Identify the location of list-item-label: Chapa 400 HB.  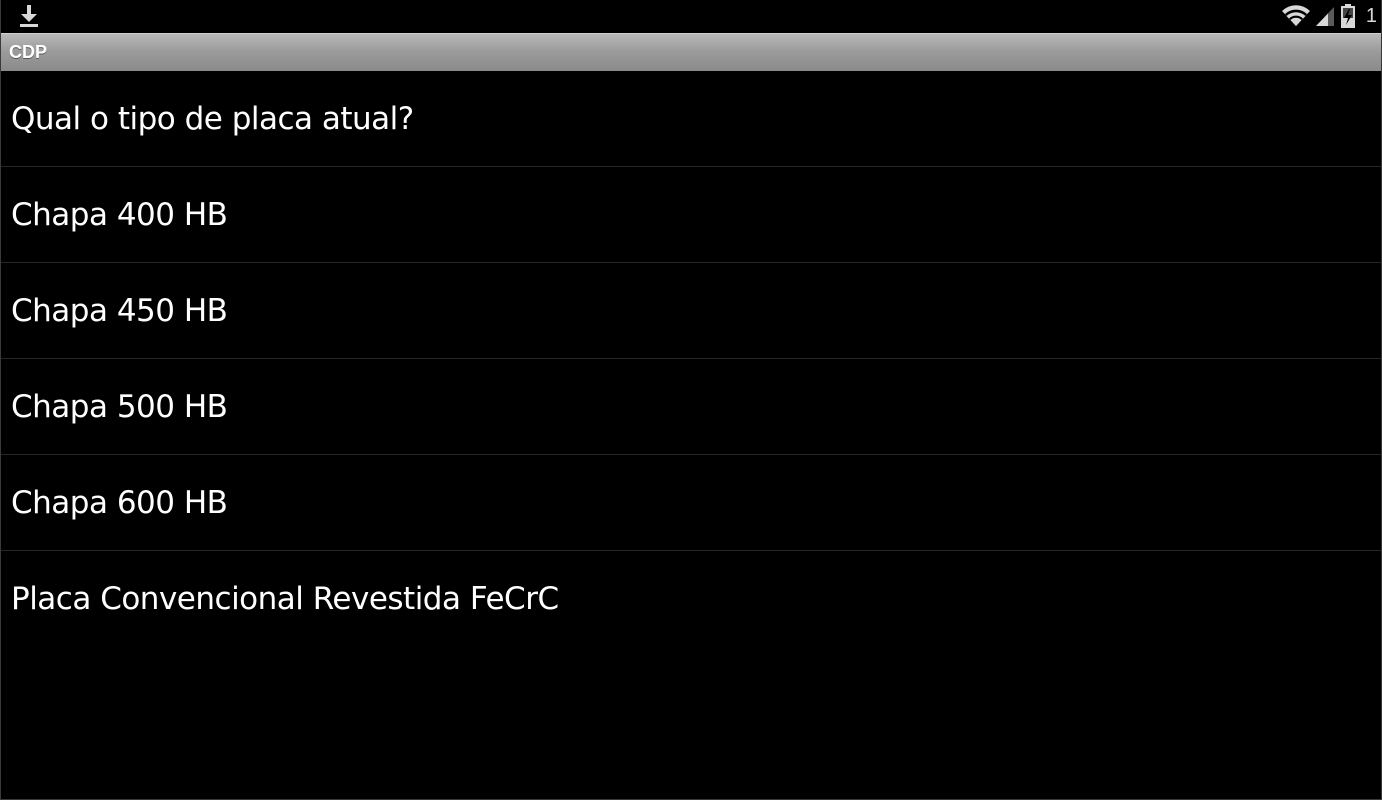
(119, 214).